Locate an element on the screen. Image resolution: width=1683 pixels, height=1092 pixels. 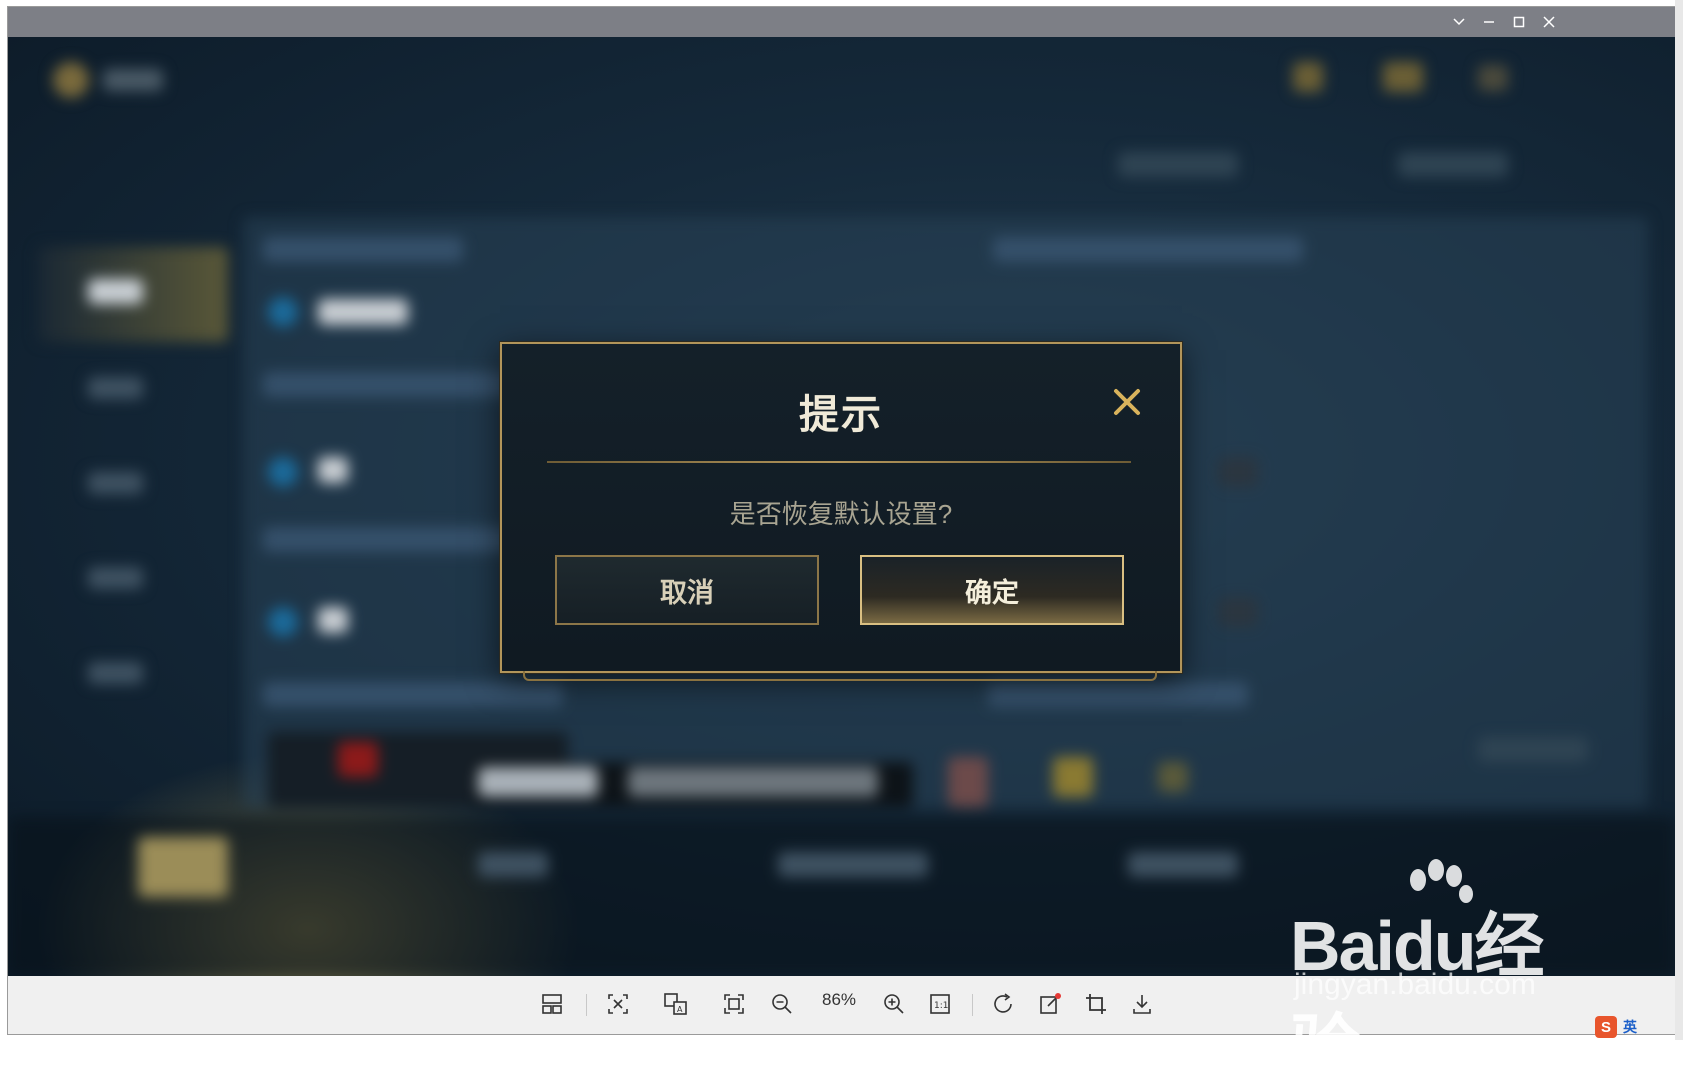
maximize-icon is located at coordinates (1519, 22).